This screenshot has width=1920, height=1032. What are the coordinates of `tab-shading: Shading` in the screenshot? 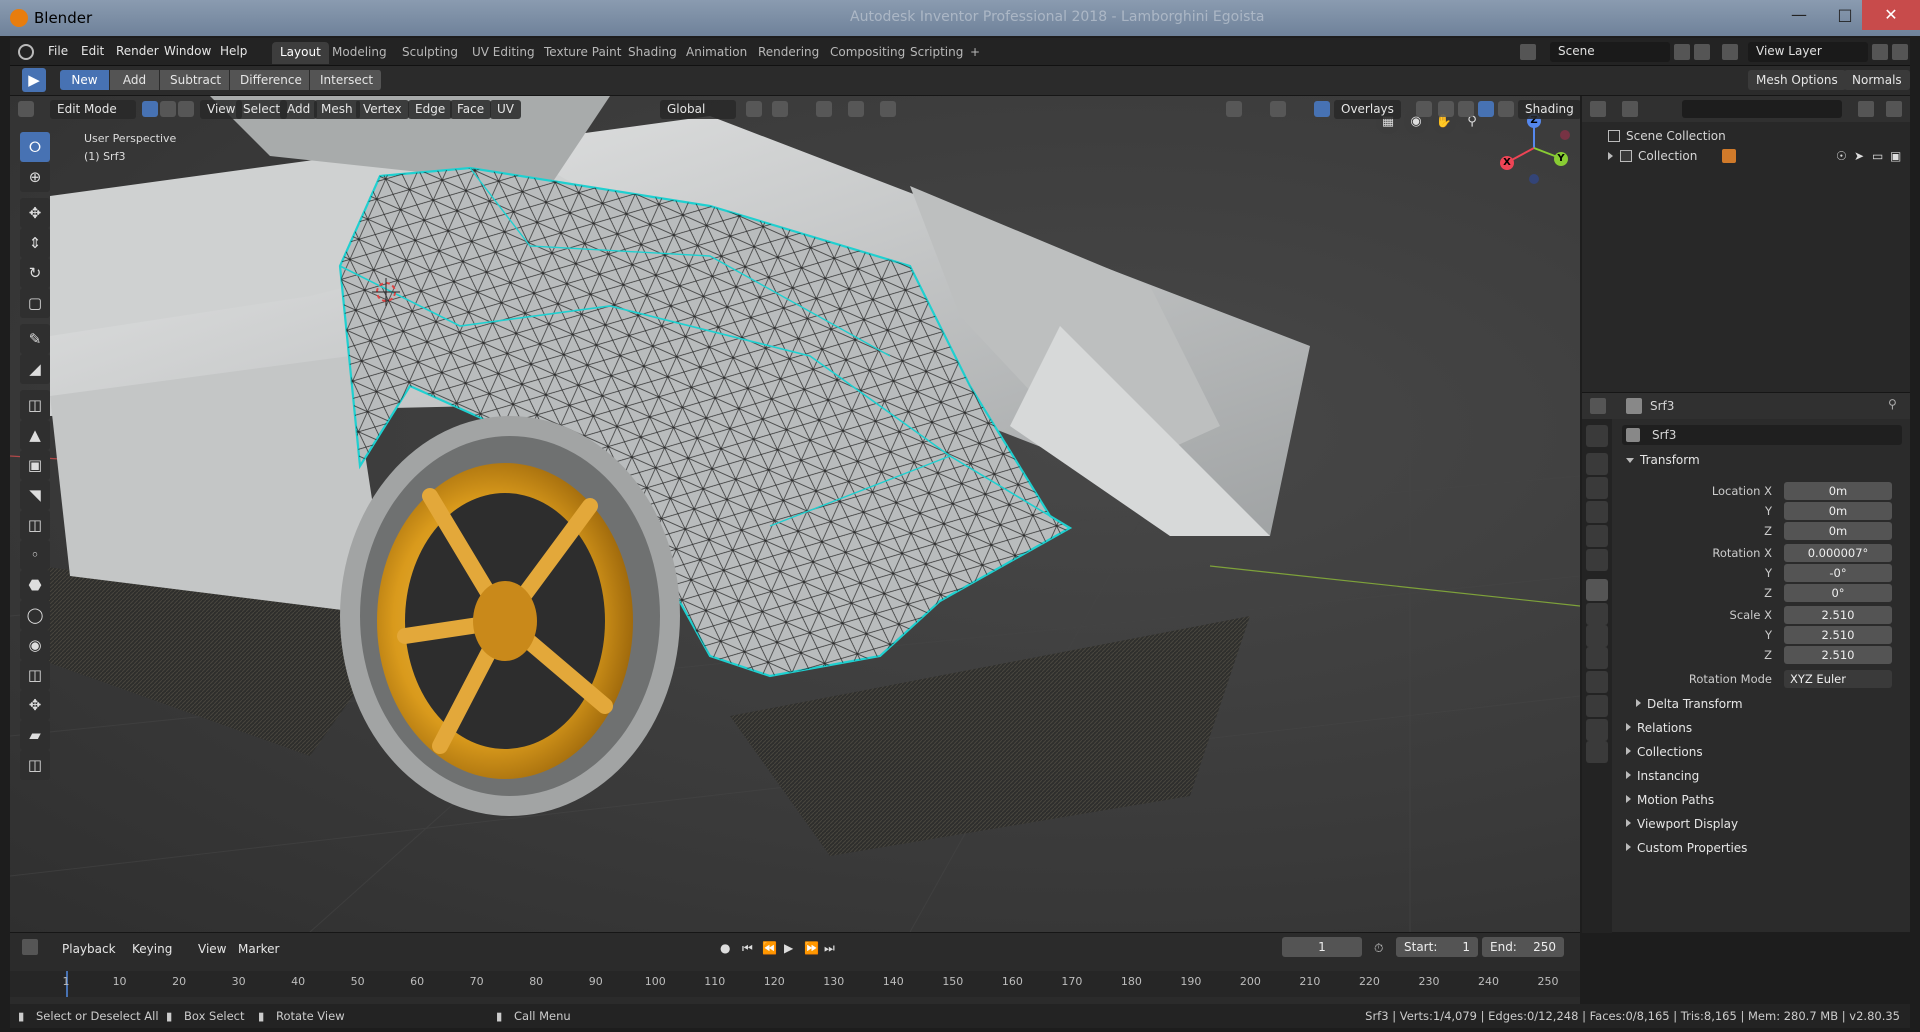 It's located at (652, 53).